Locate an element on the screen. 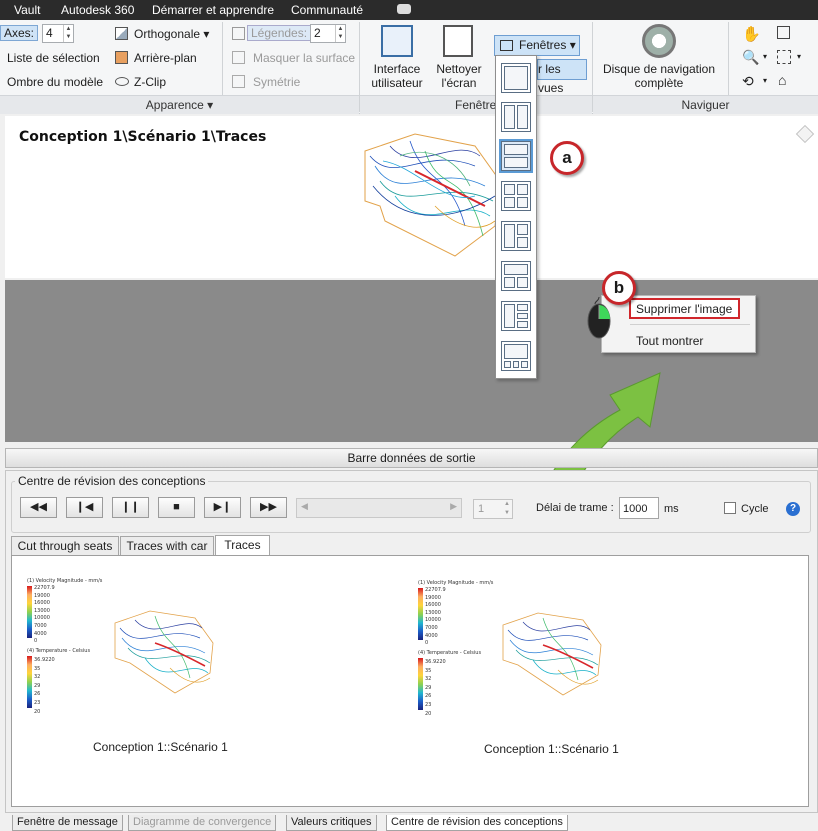  appearance-group-label: Apparence ▾ is located at coordinates (179, 104).